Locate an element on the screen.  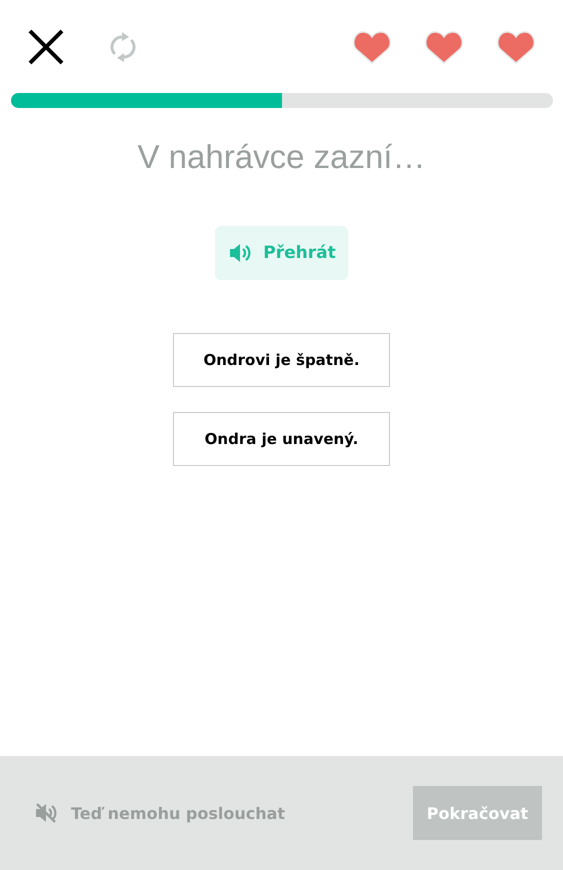
speaker-icon is located at coordinates (240, 253).